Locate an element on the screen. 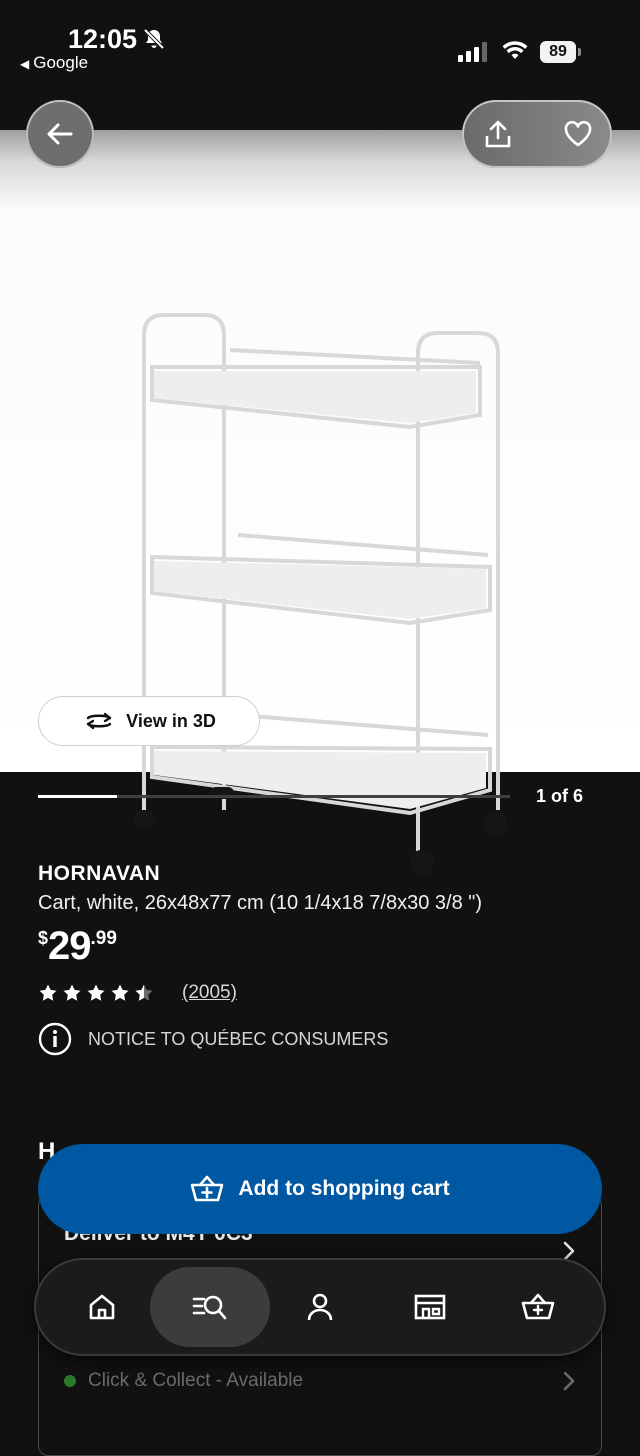 This screenshot has height=1456, width=640. click-collect-row: Click & Collect - Available is located at coordinates (183, 1381).